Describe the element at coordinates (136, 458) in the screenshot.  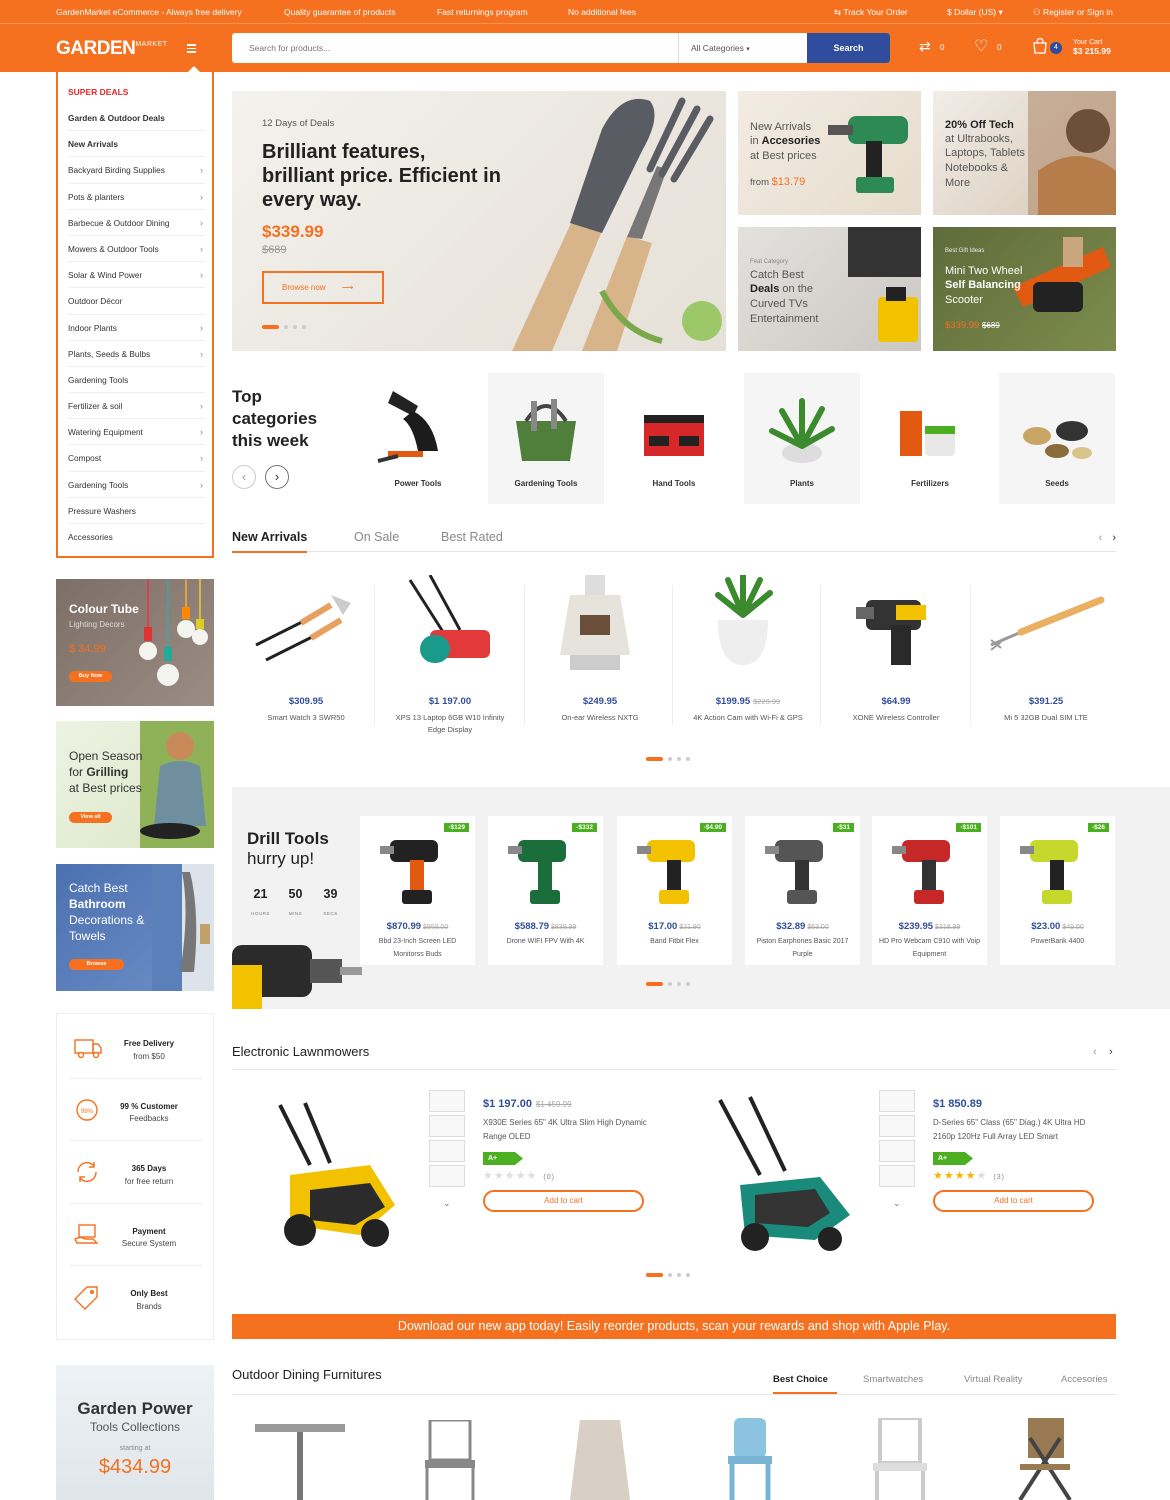
I see `sidebar-item: Compost ›` at that location.